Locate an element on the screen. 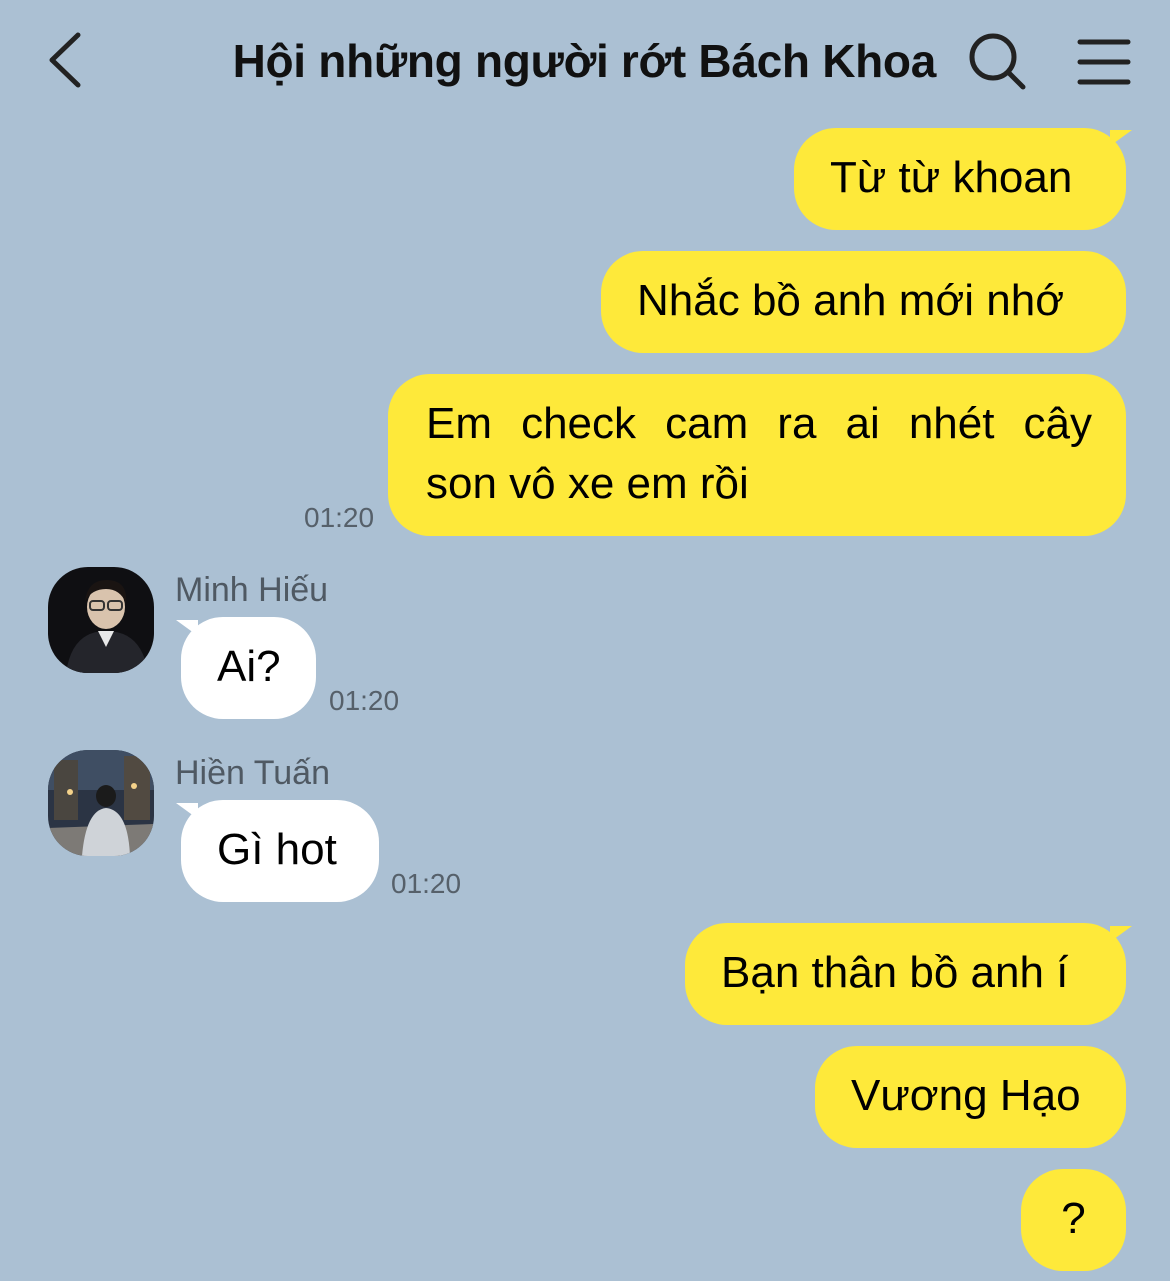 This screenshot has width=1170, height=1281. sender-name: Hiền Tuấn is located at coordinates (252, 773).